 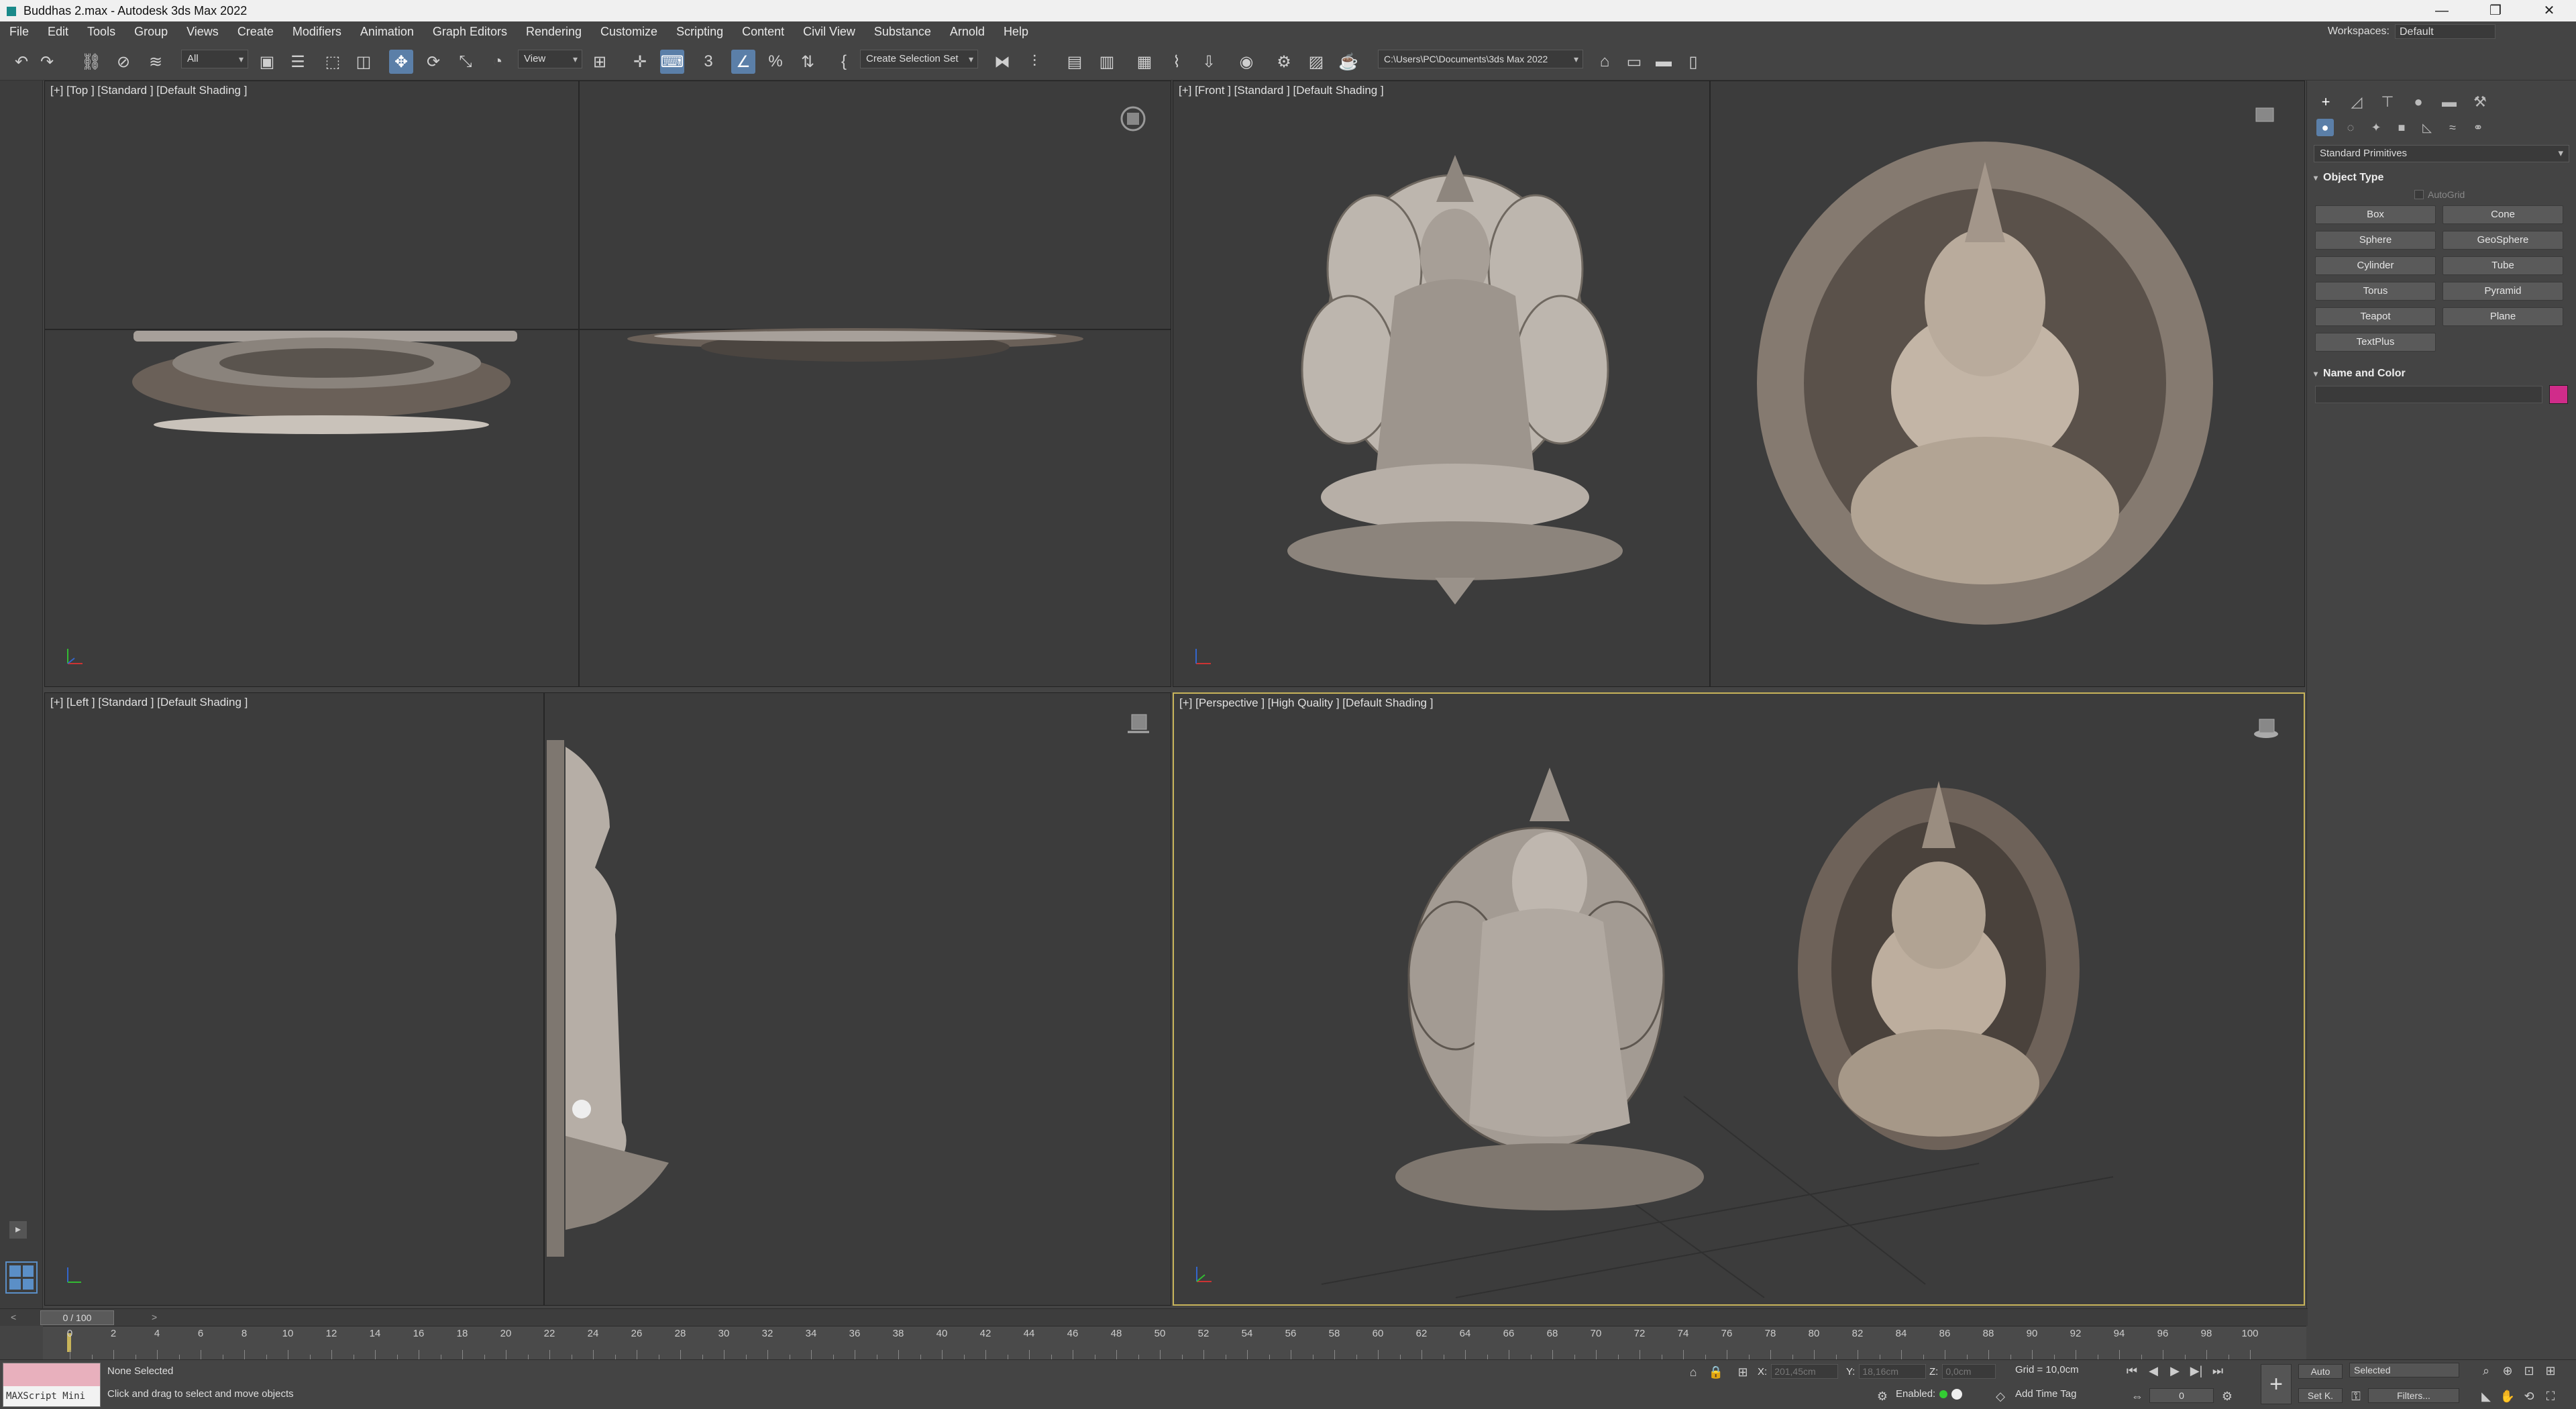 What do you see at coordinates (775, 62) in the screenshot?
I see `percent-snap-icon: %` at bounding box center [775, 62].